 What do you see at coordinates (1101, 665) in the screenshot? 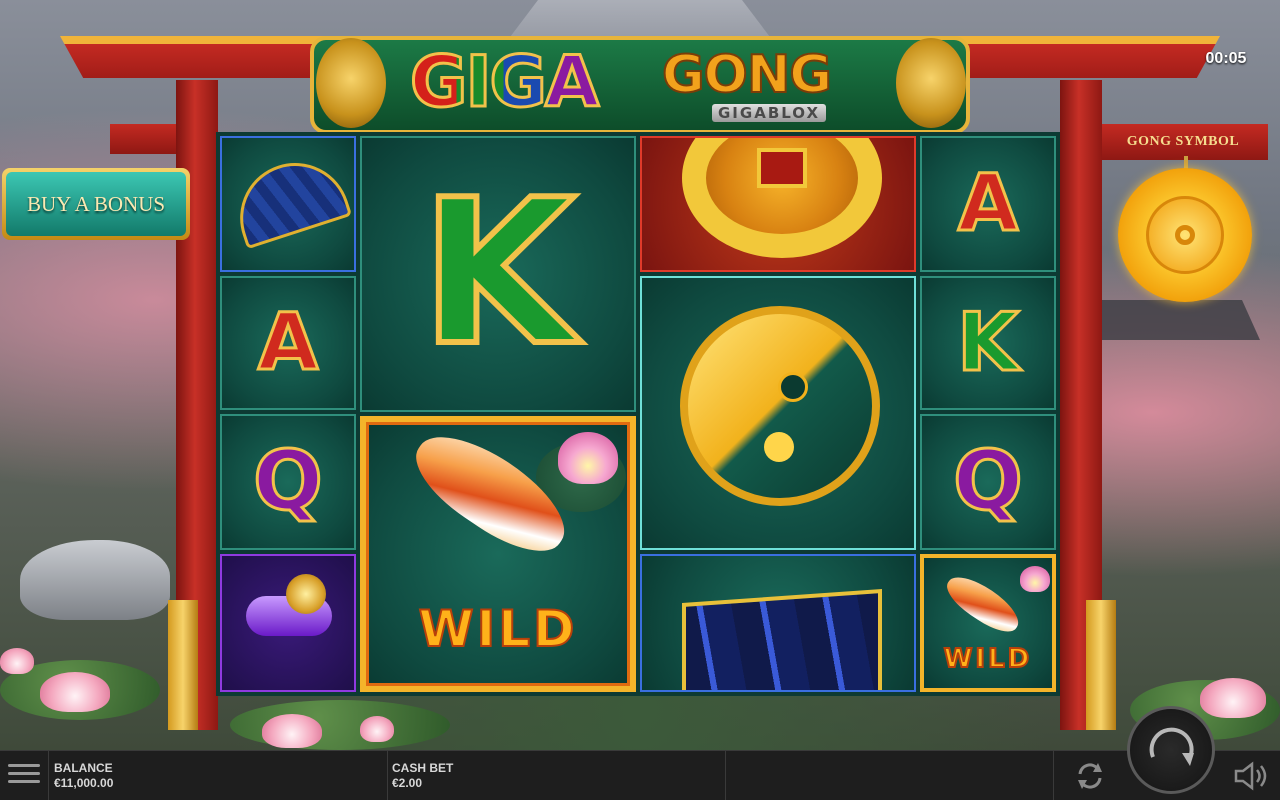
I see `torii-post-base-right` at bounding box center [1101, 665].